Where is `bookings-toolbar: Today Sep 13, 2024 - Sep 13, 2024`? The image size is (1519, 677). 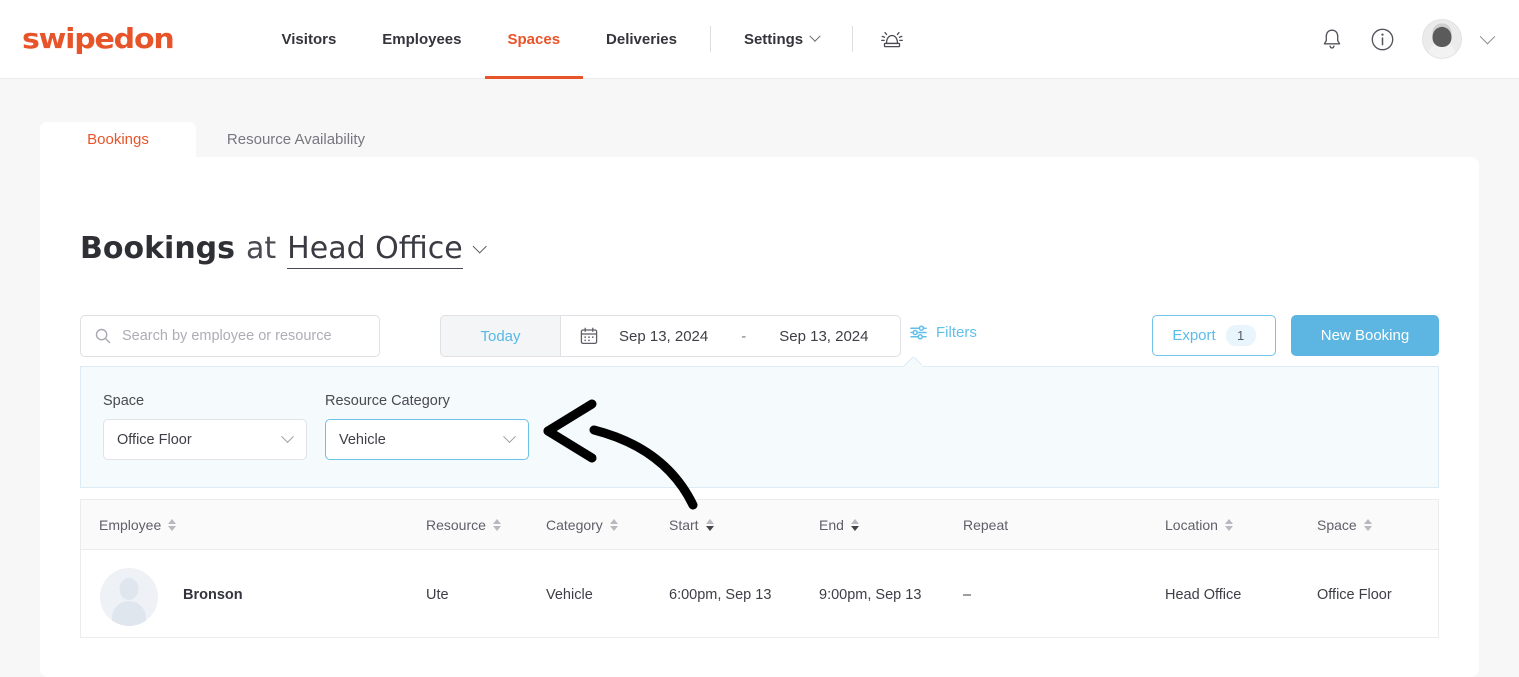 bookings-toolbar: Today Sep 13, 2024 - Sep 13, 2024 is located at coordinates (759, 336).